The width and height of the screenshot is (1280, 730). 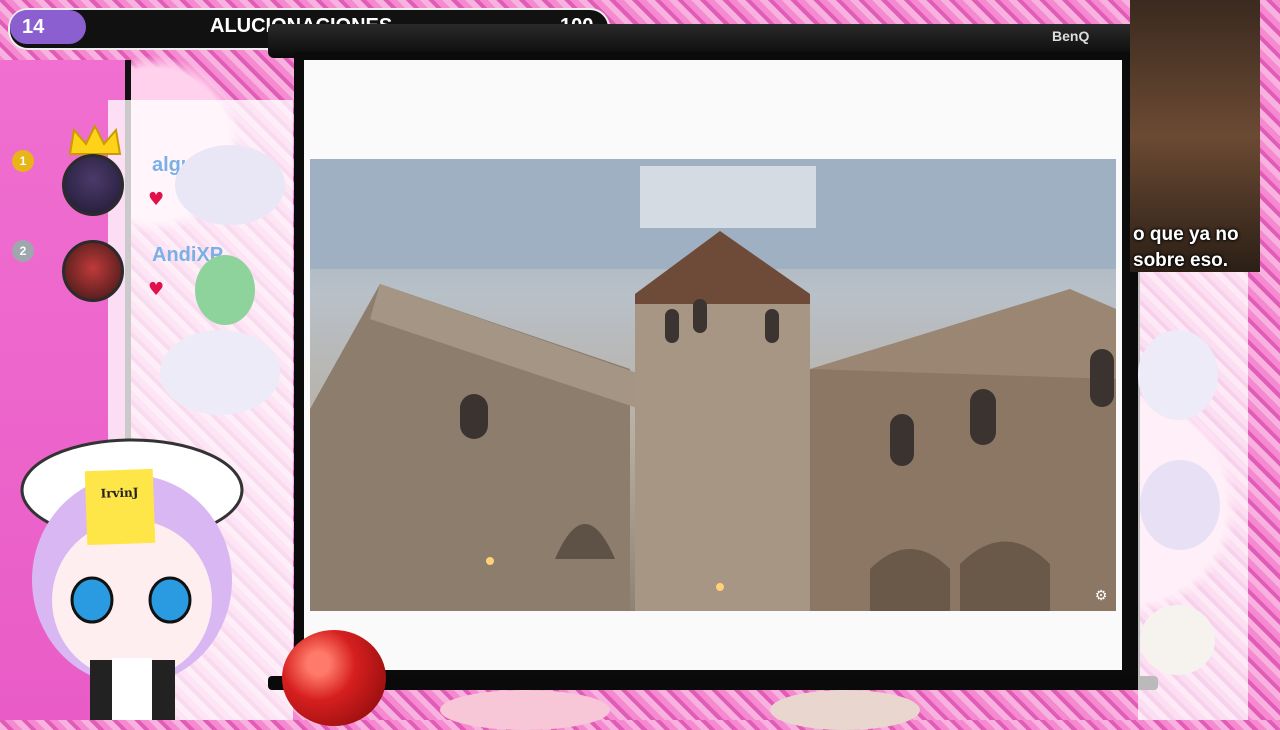 What do you see at coordinates (713, 683) in the screenshot?
I see `projector-bottom-bar` at bounding box center [713, 683].